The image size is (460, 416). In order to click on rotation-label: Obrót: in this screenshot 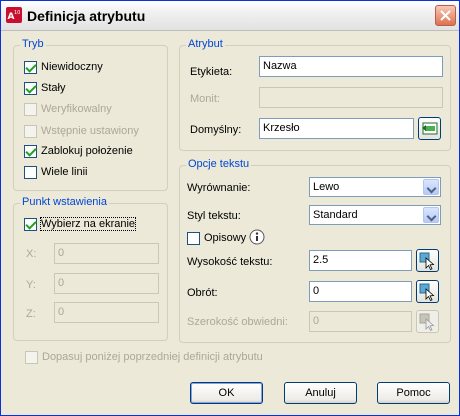, I will do `click(202, 293)`.